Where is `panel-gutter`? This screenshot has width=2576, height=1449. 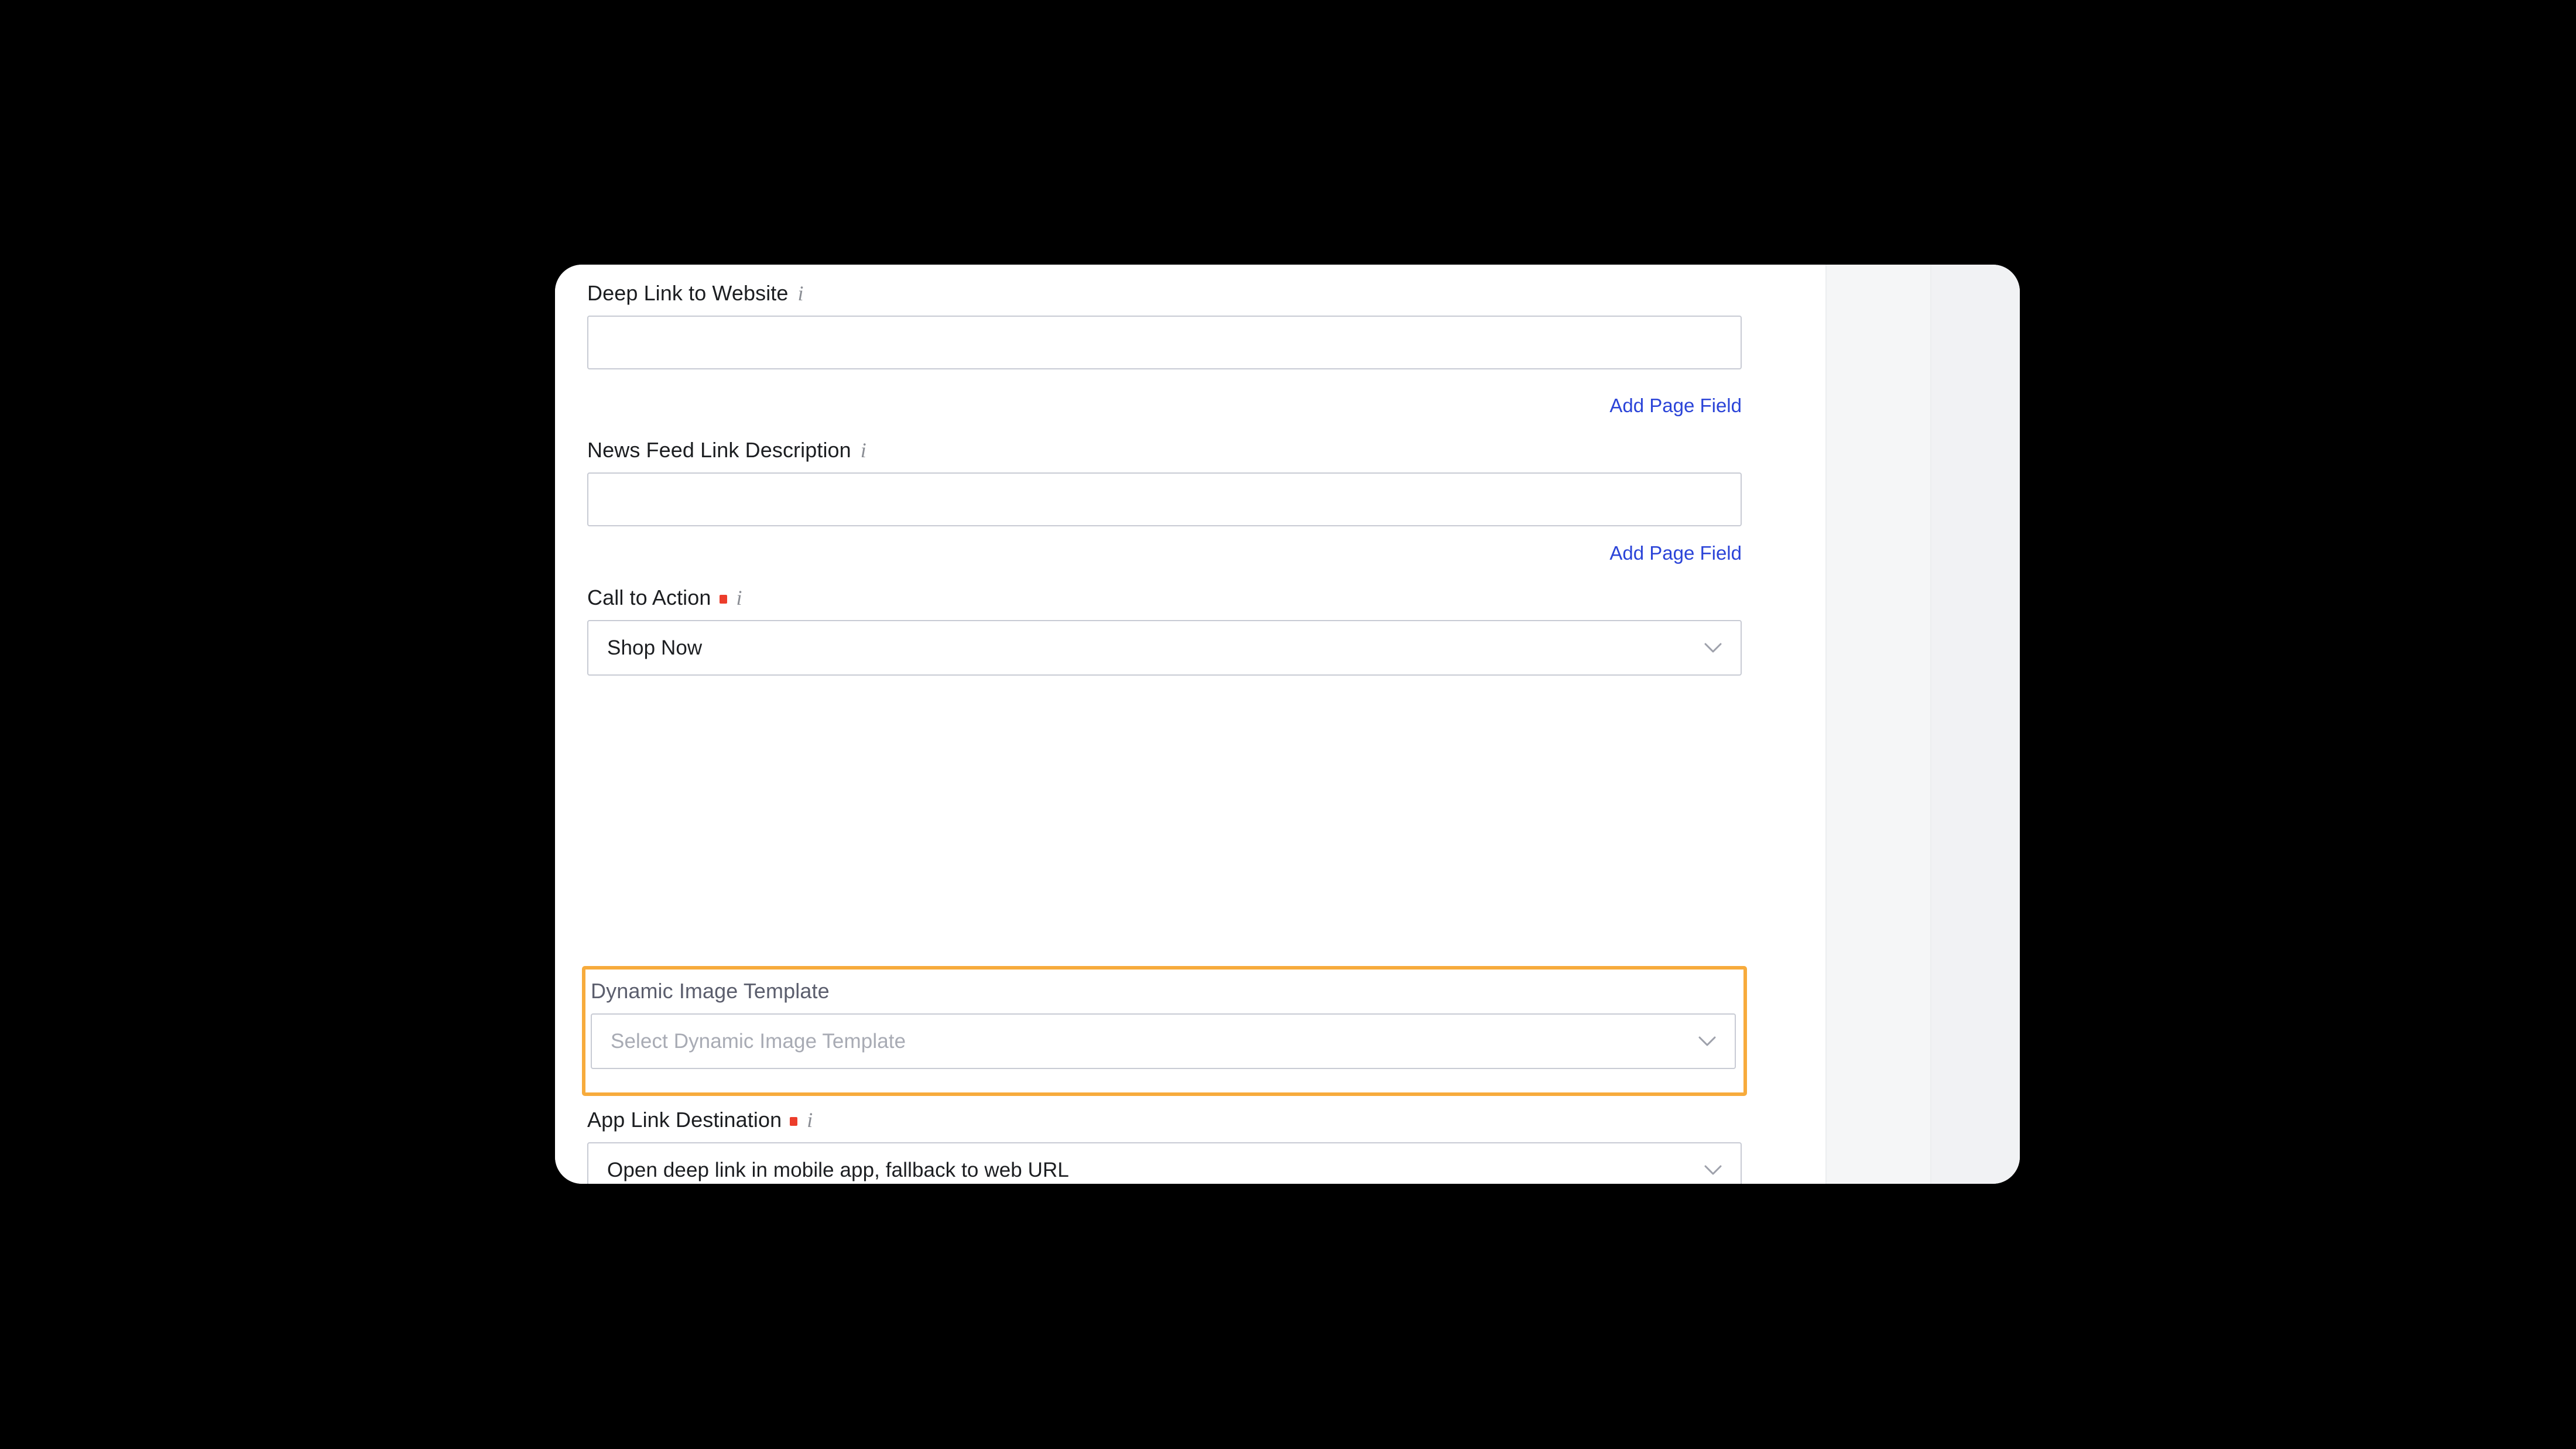
panel-gutter is located at coordinates (1877, 724).